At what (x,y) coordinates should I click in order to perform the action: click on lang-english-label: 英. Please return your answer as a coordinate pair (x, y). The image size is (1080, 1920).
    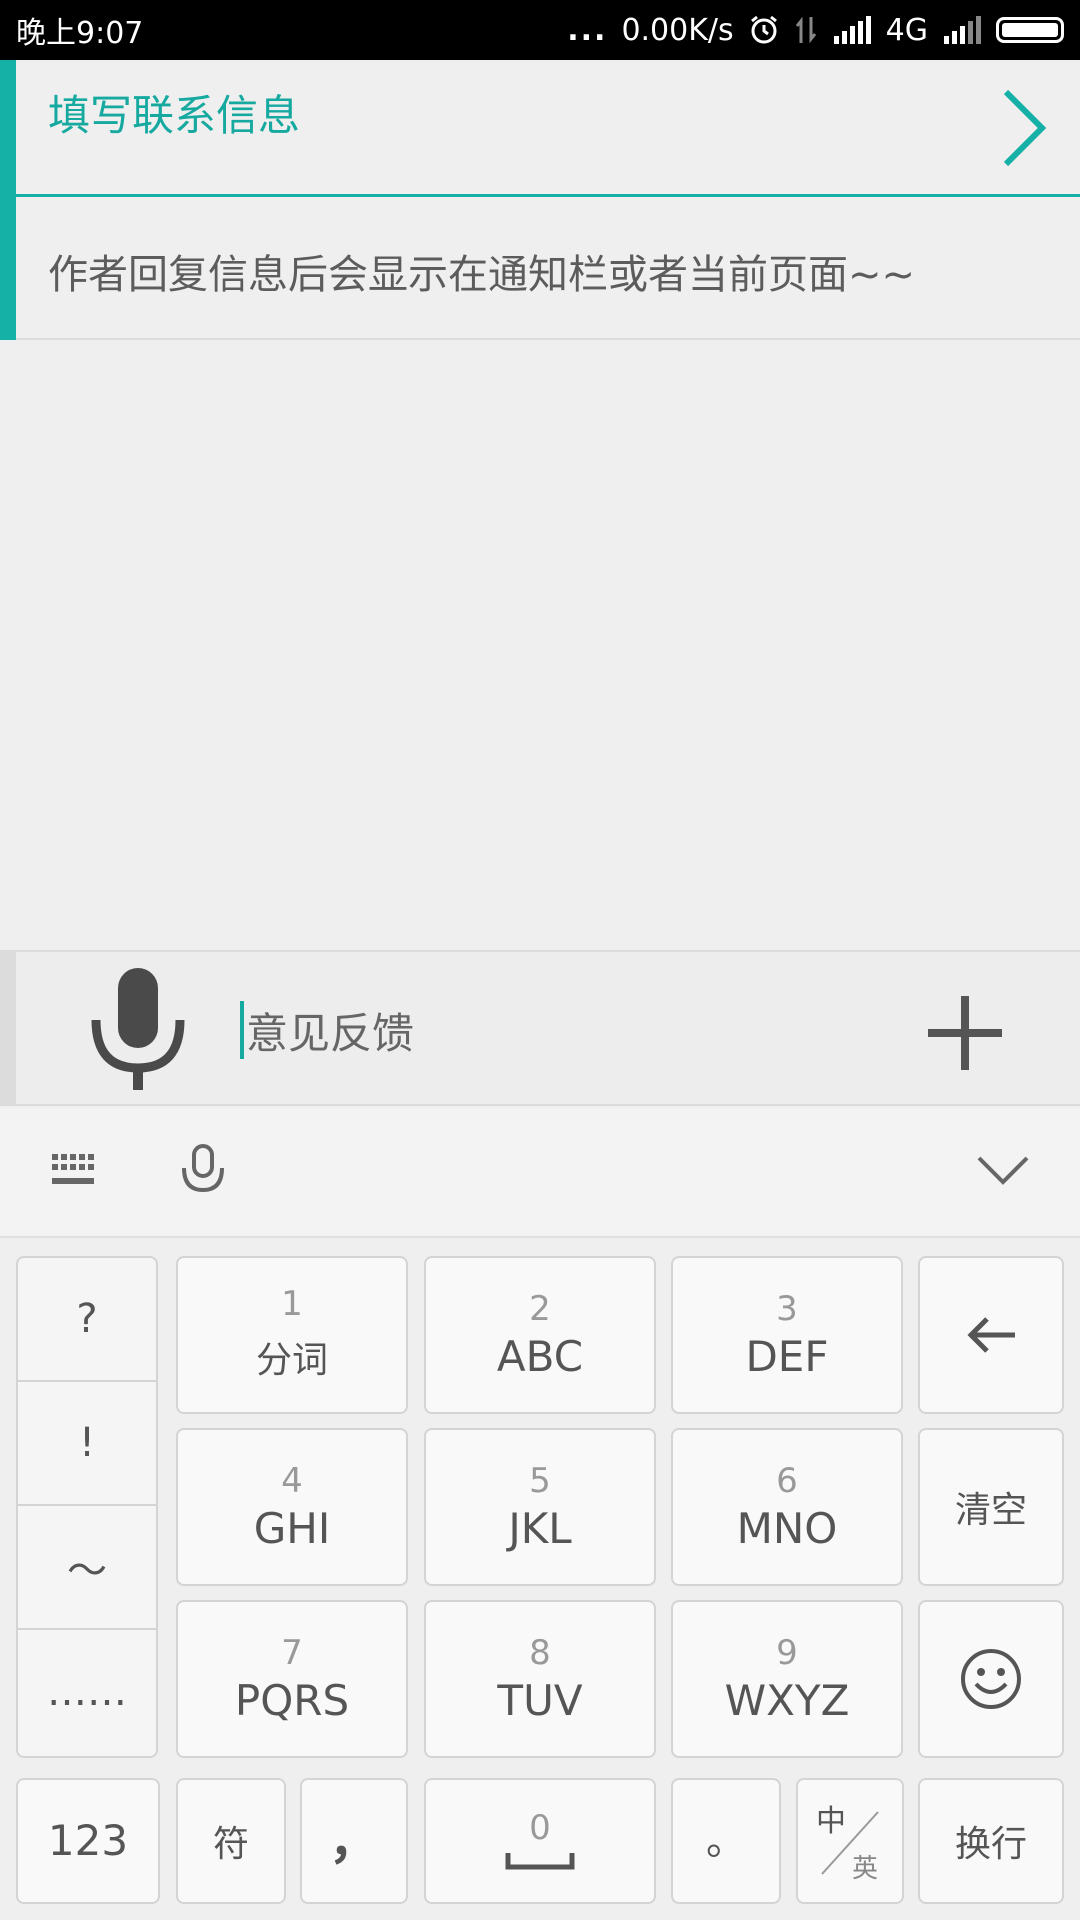
    Looking at the image, I should click on (865, 1869).